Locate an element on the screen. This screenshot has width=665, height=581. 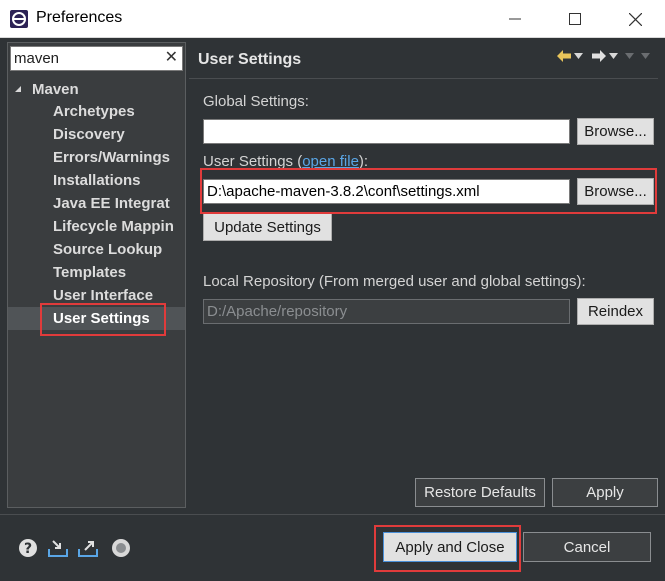
maximize-button is located at coordinates (575, 19).